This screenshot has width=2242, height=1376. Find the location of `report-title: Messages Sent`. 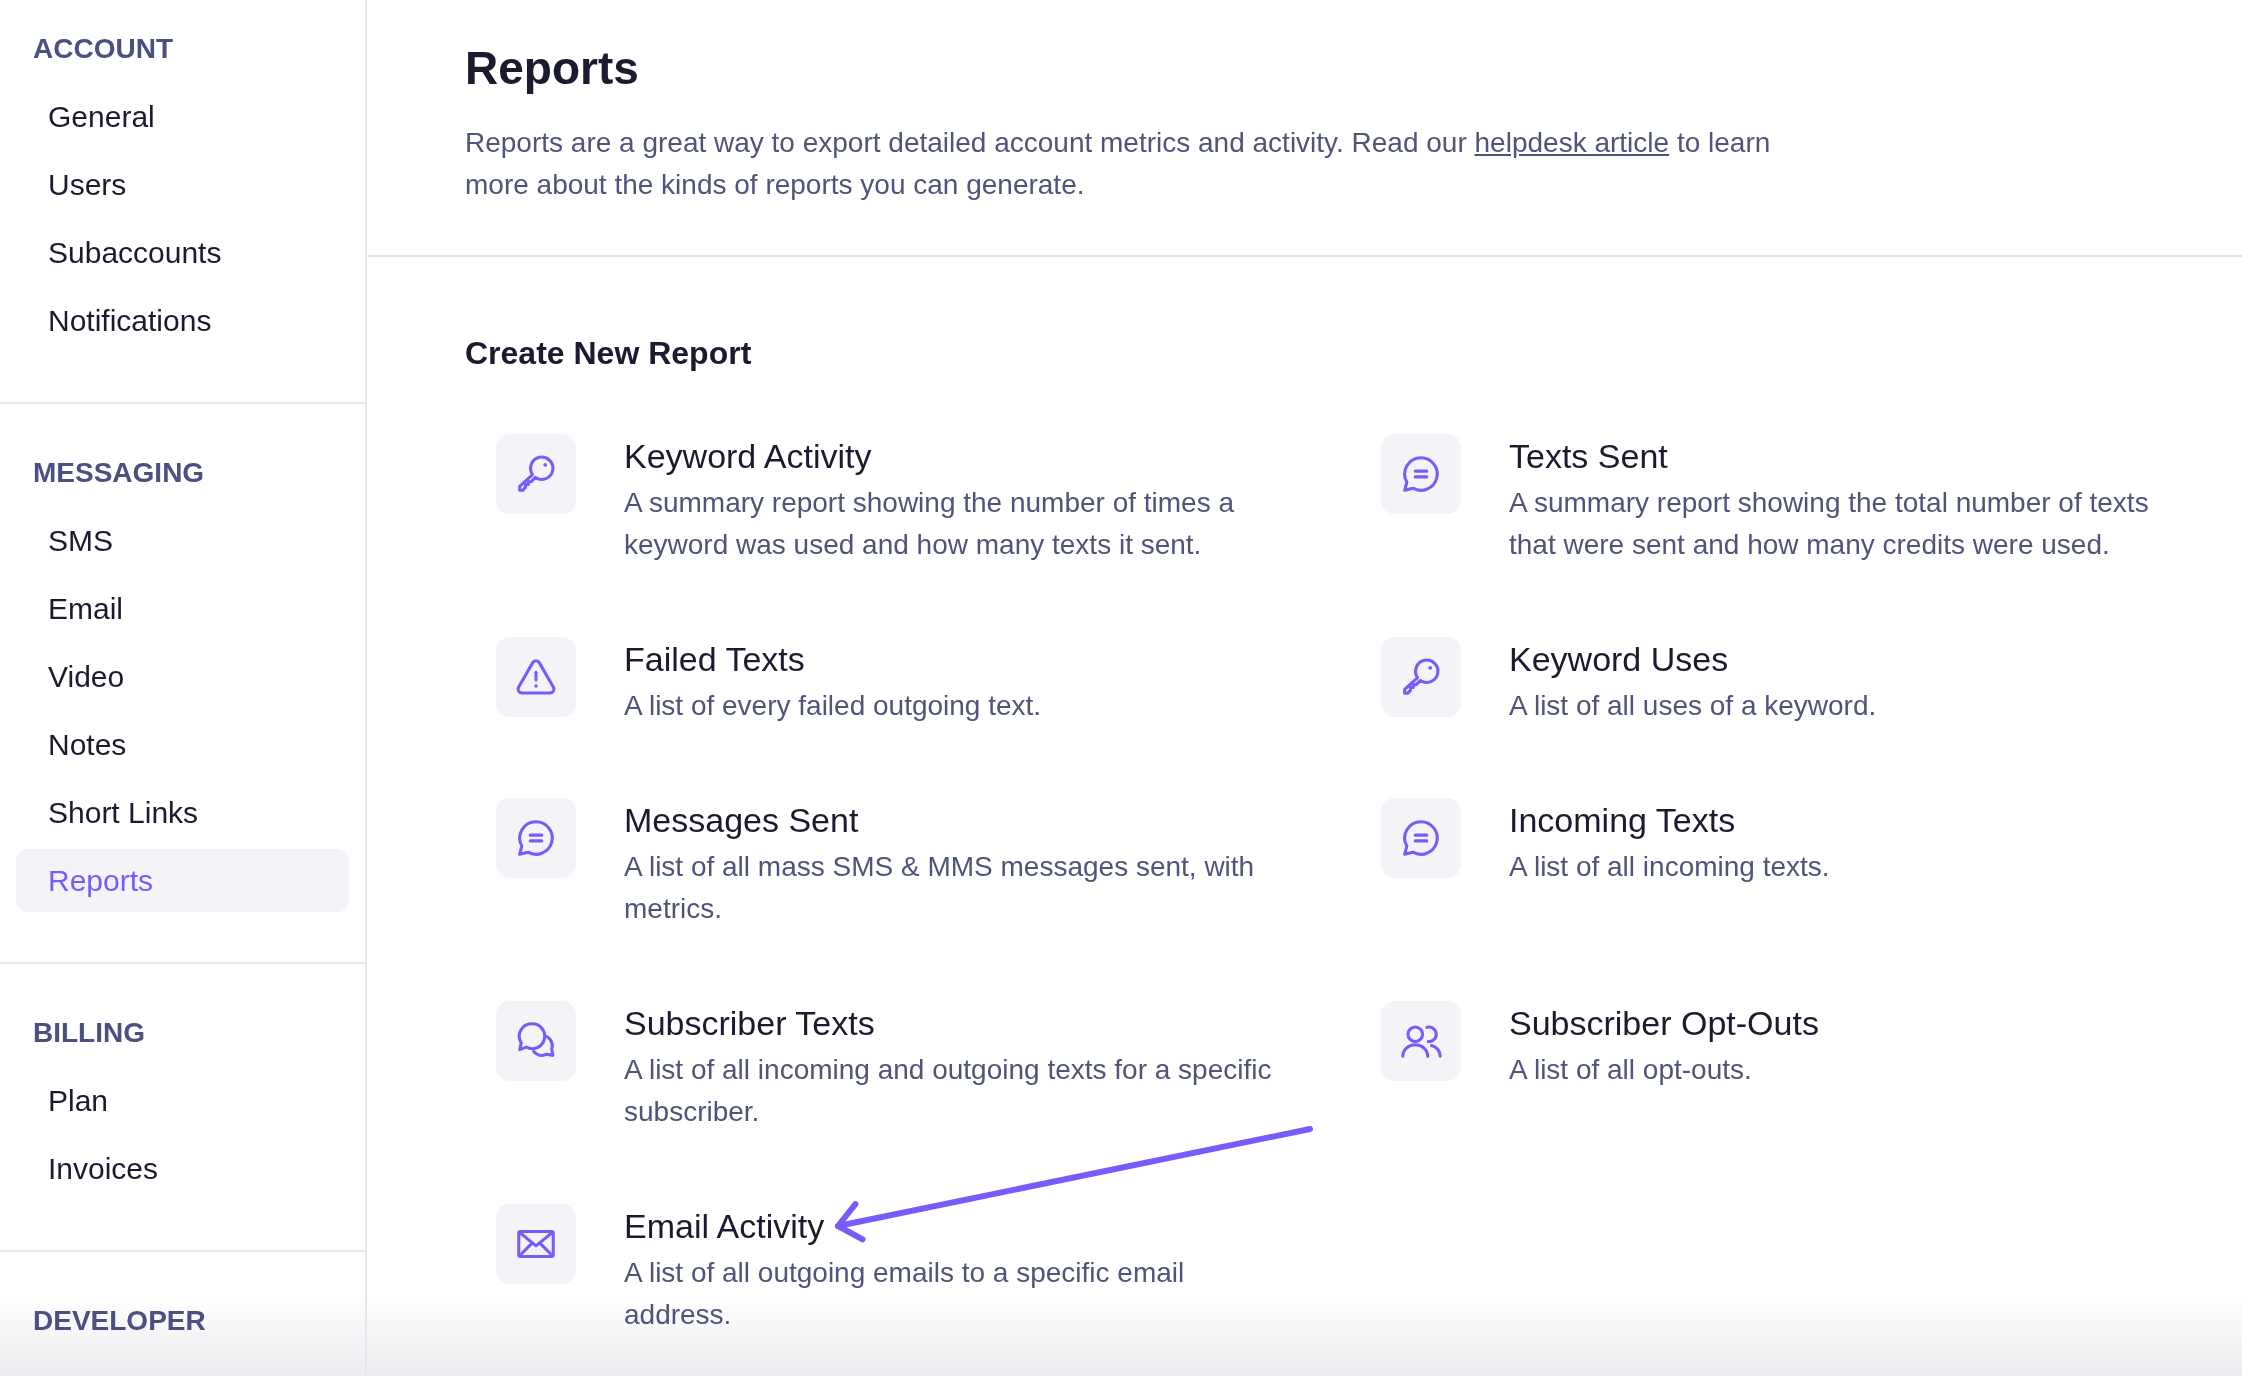

report-title: Messages Sent is located at coordinates (741, 820).